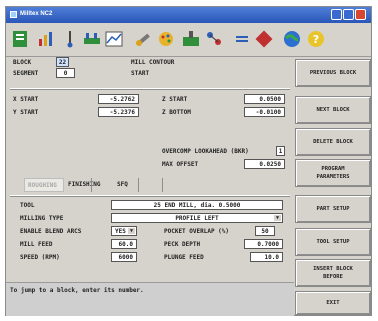 This screenshot has height=321, width=378. I want to click on network-icon, so click(214, 39).